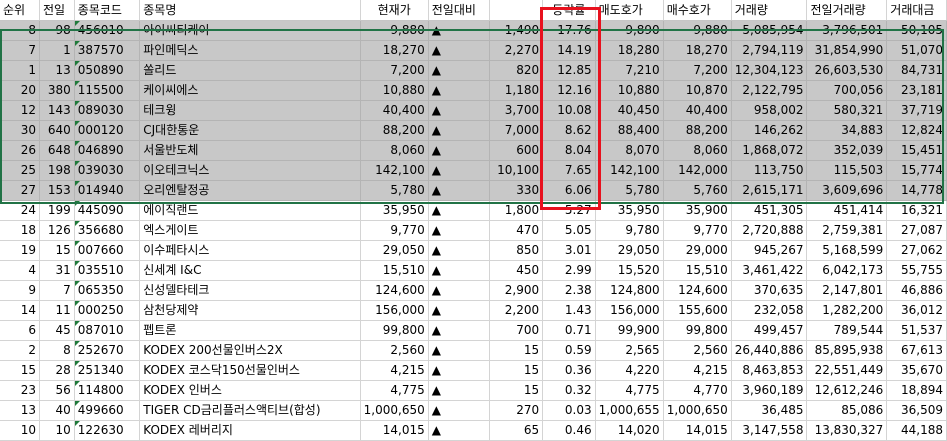 This screenshot has height=441, width=947. What do you see at coordinates (769, 190) in the screenshot?
I see `cell-volume: 2,615,171` at bounding box center [769, 190].